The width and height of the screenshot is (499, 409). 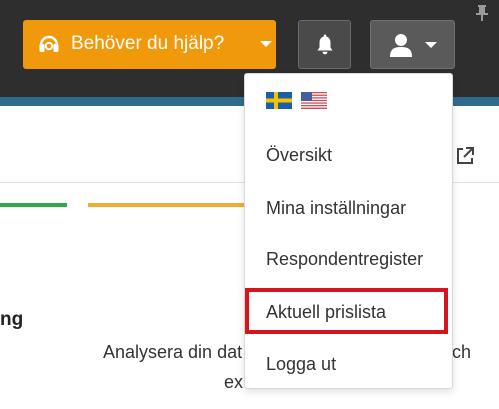 I want to click on menu-item-settings: Mina inställningar, so click(x=336, y=208).